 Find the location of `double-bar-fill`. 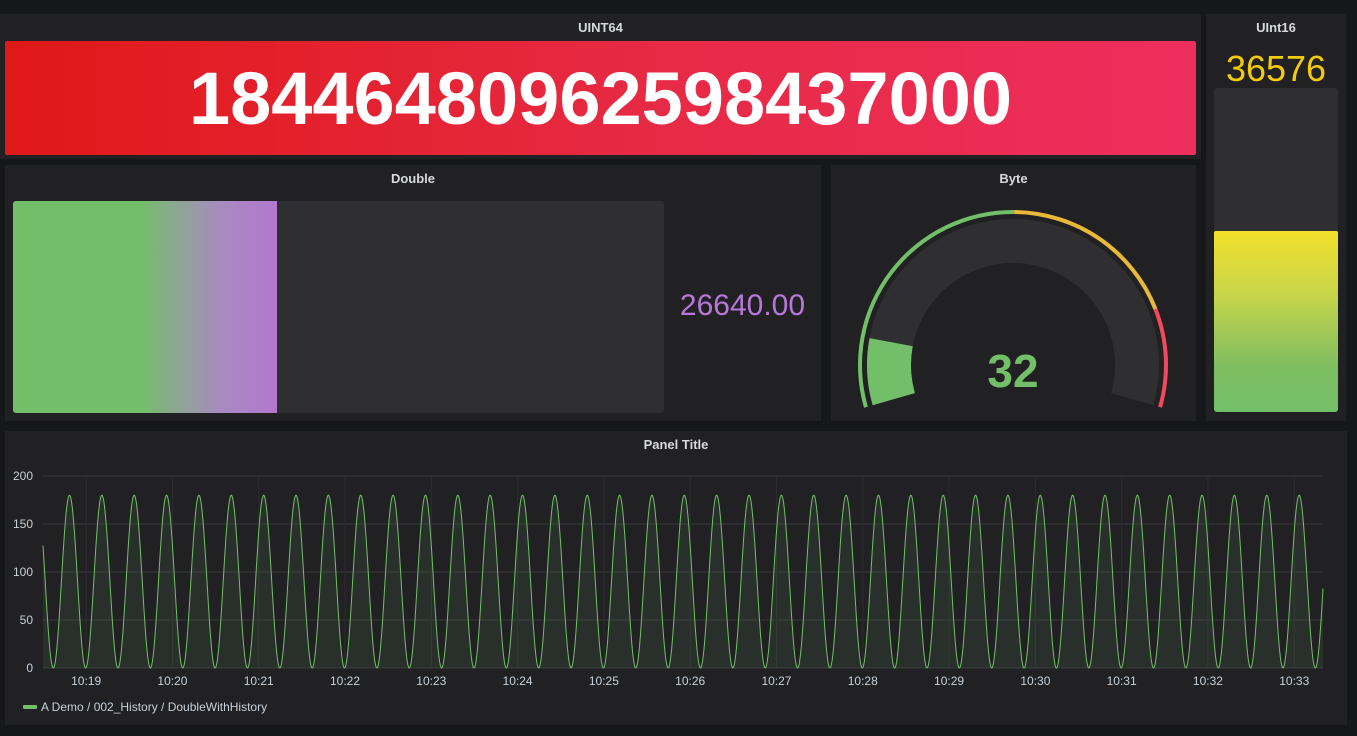

double-bar-fill is located at coordinates (145, 307).